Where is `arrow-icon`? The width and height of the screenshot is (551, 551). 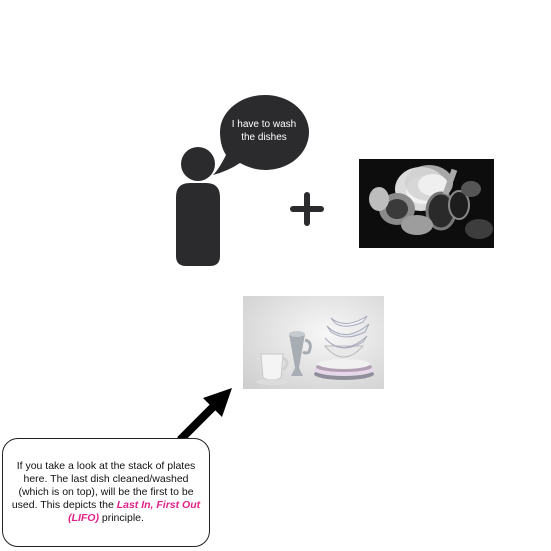 arrow-icon is located at coordinates (204, 415).